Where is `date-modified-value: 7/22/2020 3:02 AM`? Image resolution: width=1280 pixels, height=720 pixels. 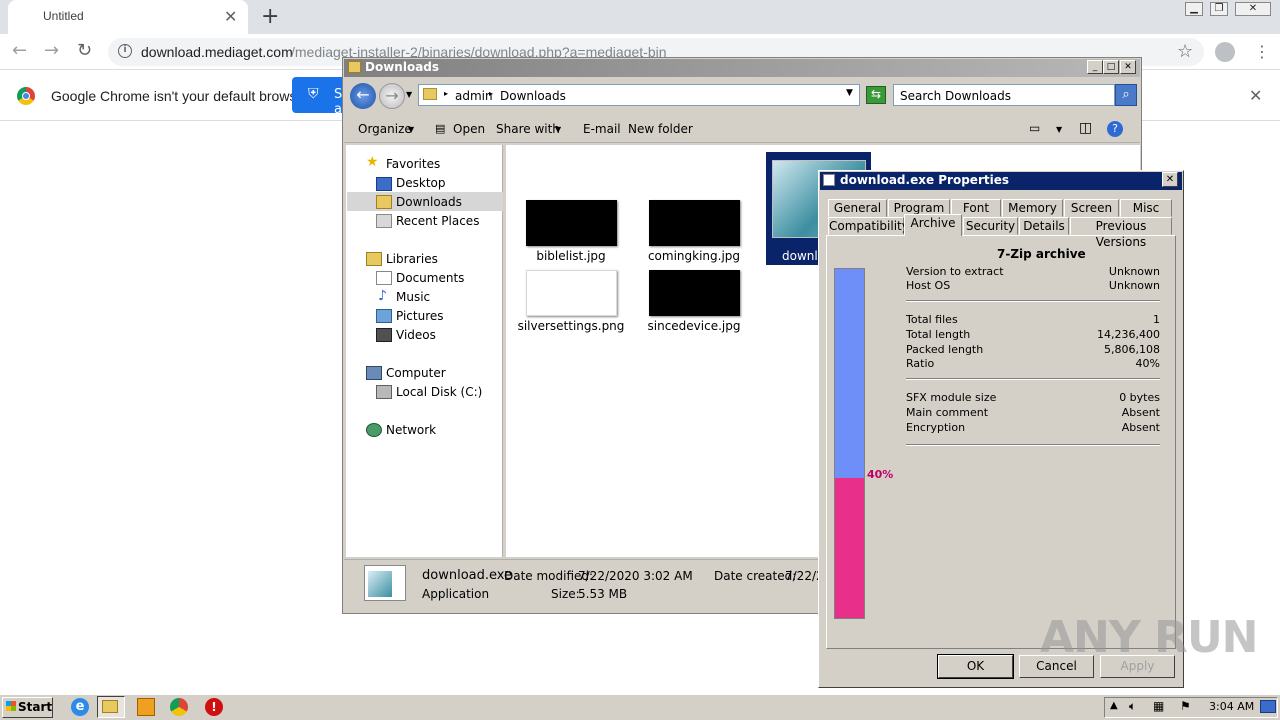 date-modified-value: 7/22/2020 3:02 AM is located at coordinates (635, 576).